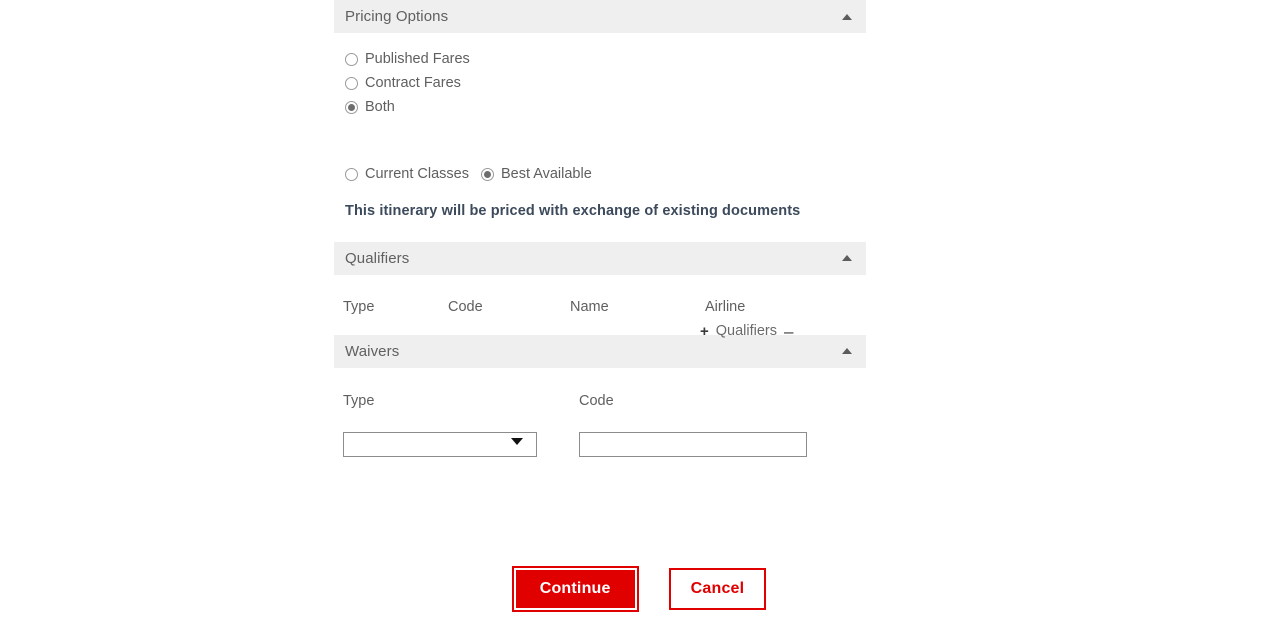 Image resolution: width=1280 pixels, height=640 pixels. Describe the element at coordinates (359, 400) in the screenshot. I see `field-label-waiver-type: Type` at that location.